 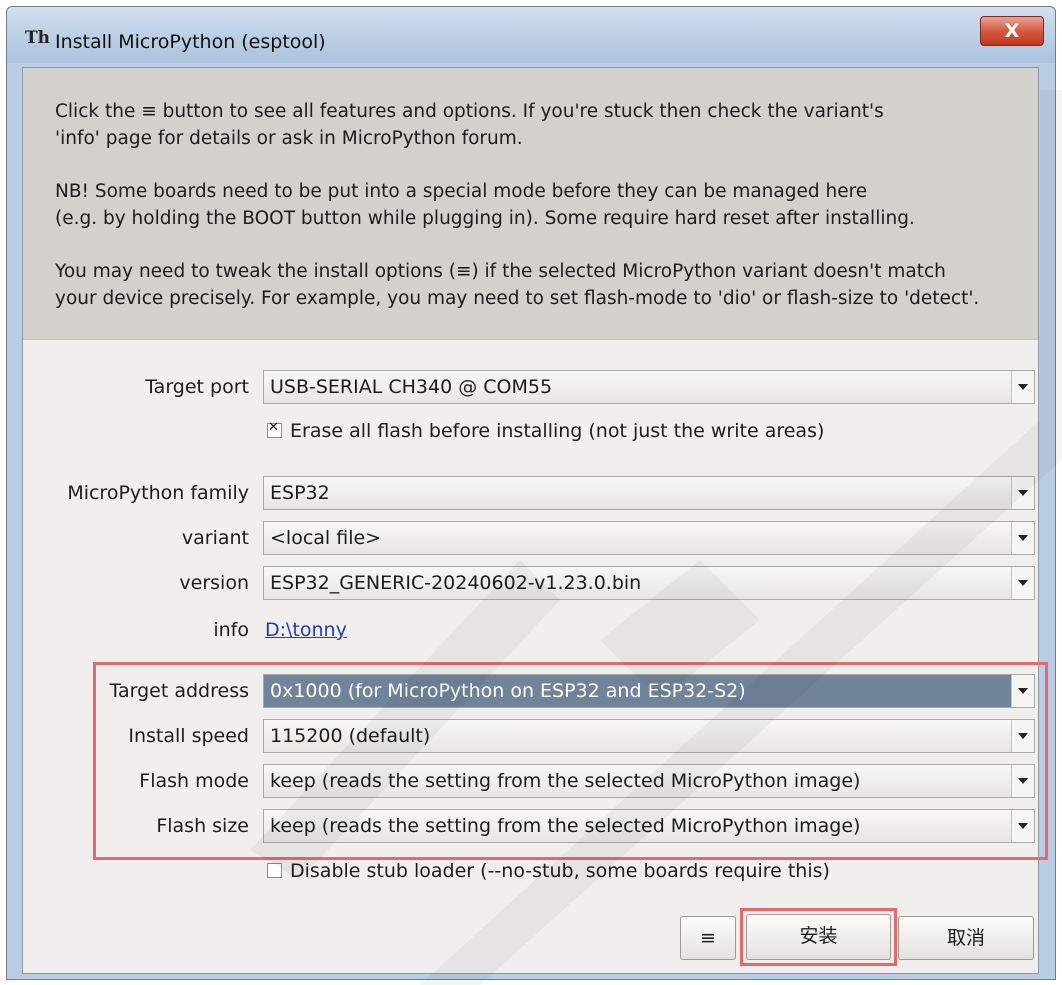 What do you see at coordinates (274, 429) in the screenshot?
I see `erase-flash-checkbox` at bounding box center [274, 429].